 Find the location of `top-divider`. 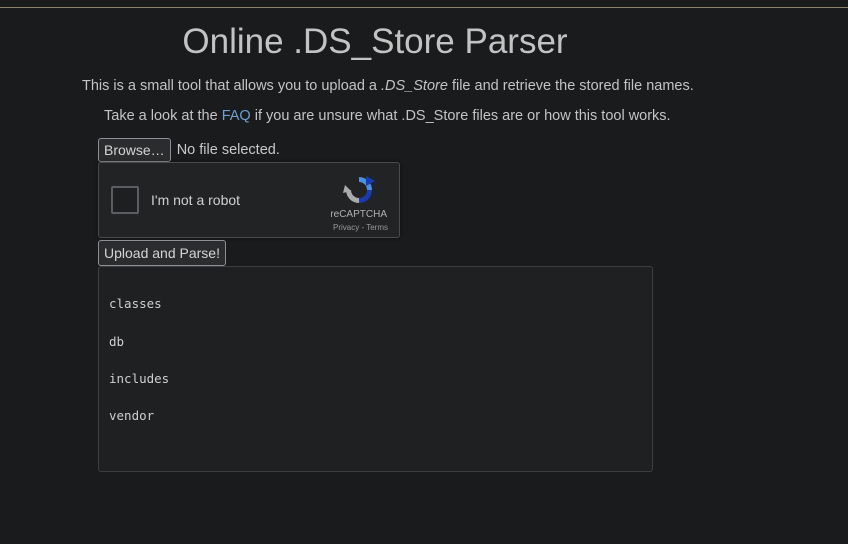

top-divider is located at coordinates (424, 7).